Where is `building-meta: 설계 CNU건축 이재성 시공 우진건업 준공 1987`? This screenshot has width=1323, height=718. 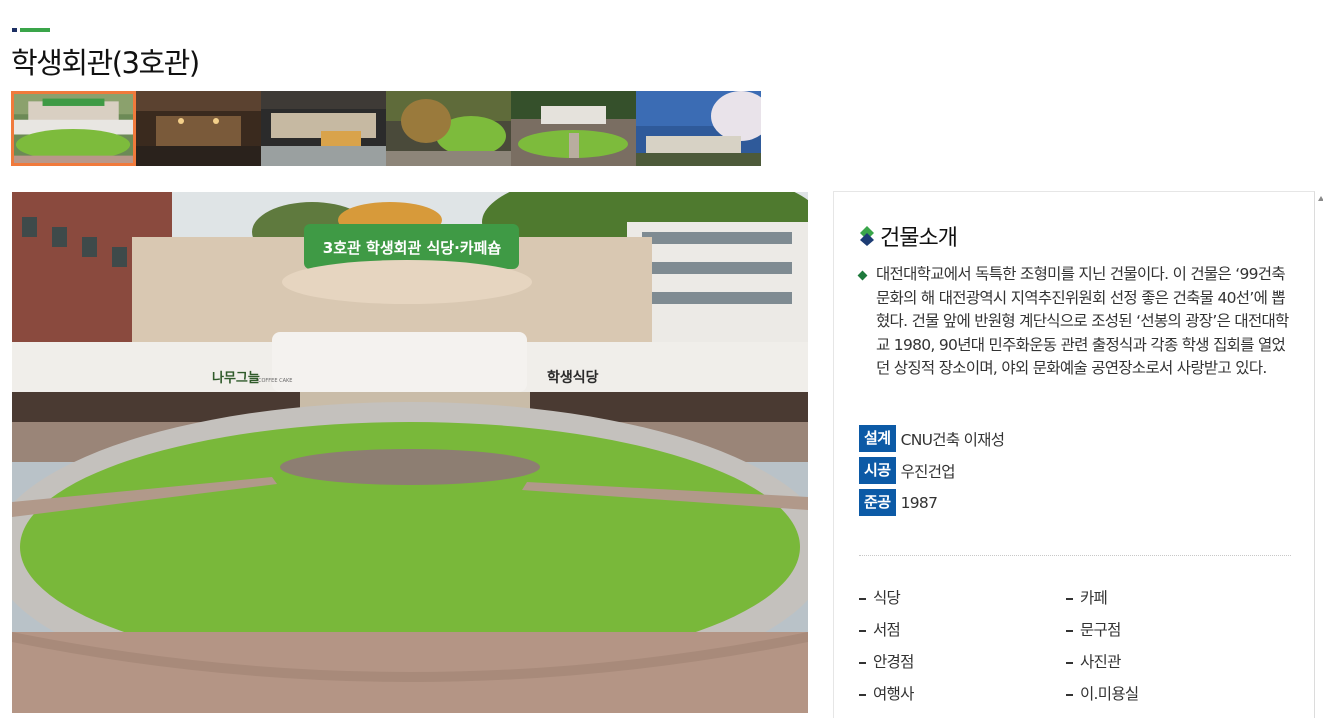 building-meta: 설계 CNU건축 이재성 시공 우진건업 준공 1987 is located at coordinates (932, 473).